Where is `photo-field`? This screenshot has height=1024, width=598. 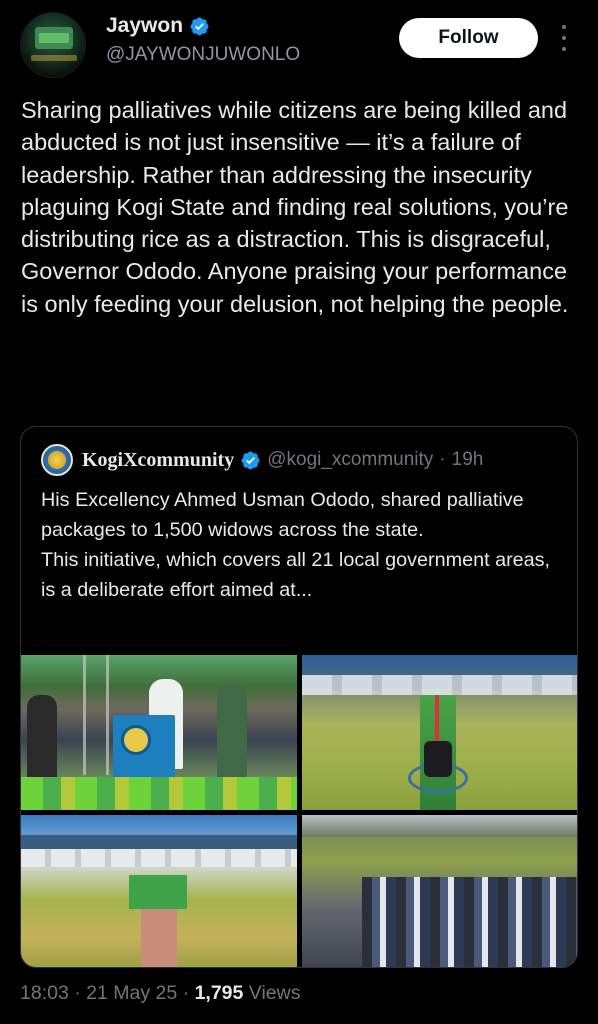
photo-field is located at coordinates (158, 892).